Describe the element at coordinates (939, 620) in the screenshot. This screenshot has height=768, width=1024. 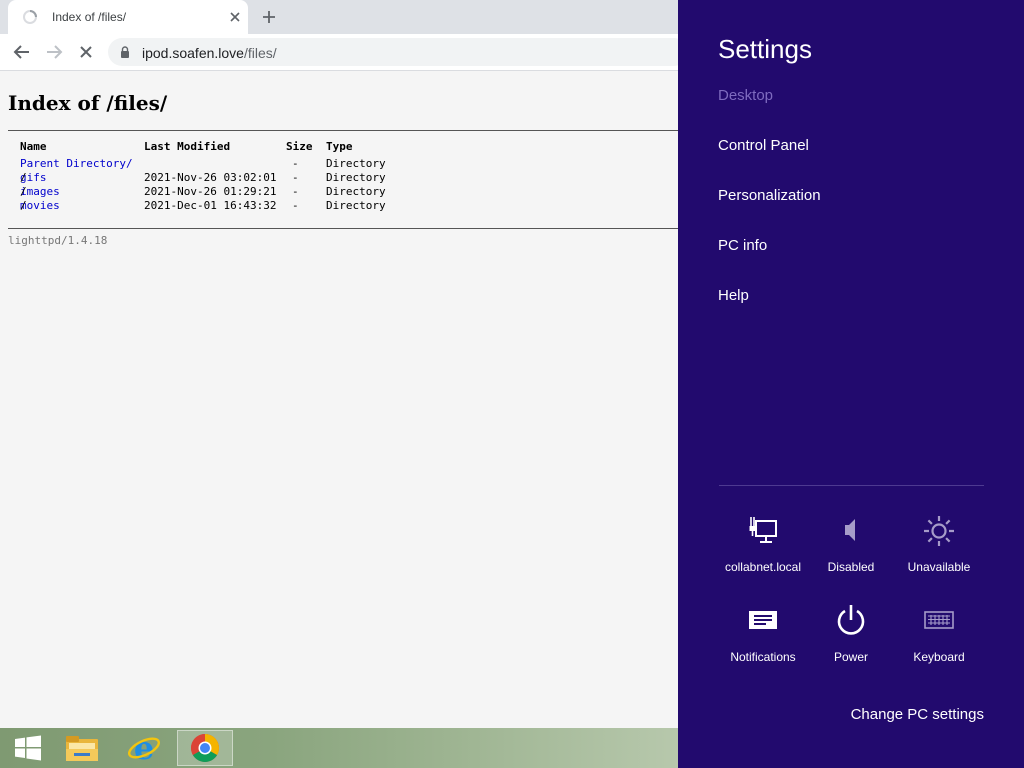
I see `keyboard-icon` at that location.